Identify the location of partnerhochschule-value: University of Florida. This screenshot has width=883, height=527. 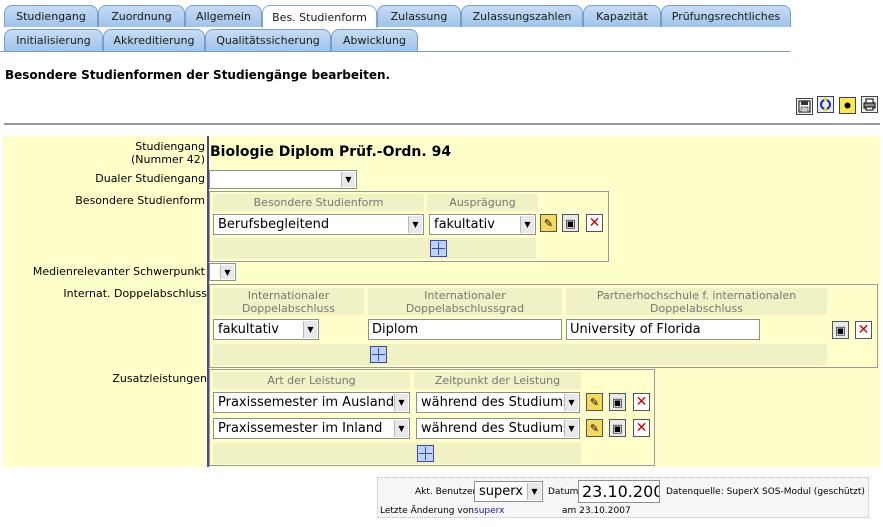
(635, 329).